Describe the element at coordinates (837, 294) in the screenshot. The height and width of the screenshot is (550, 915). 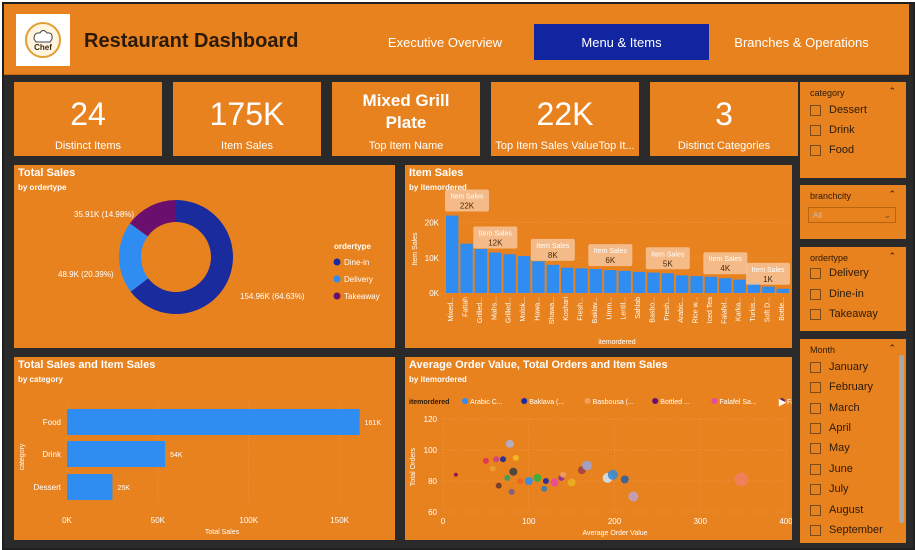
I see `slicer-option-dine-in: Dine-in` at that location.